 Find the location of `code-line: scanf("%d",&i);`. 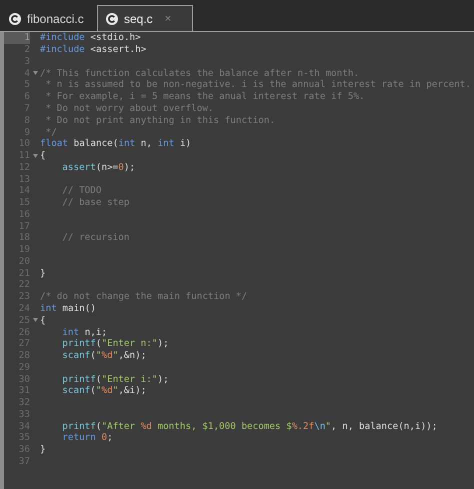

code-line: scanf("%d",&i); is located at coordinates (104, 390).